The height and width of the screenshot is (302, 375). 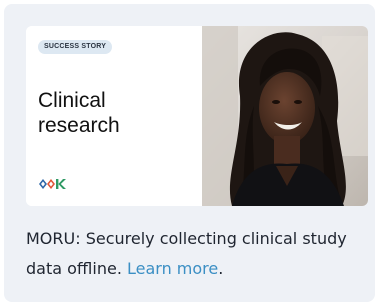 I want to click on learn-more-link: Learn more, so click(x=172, y=268).